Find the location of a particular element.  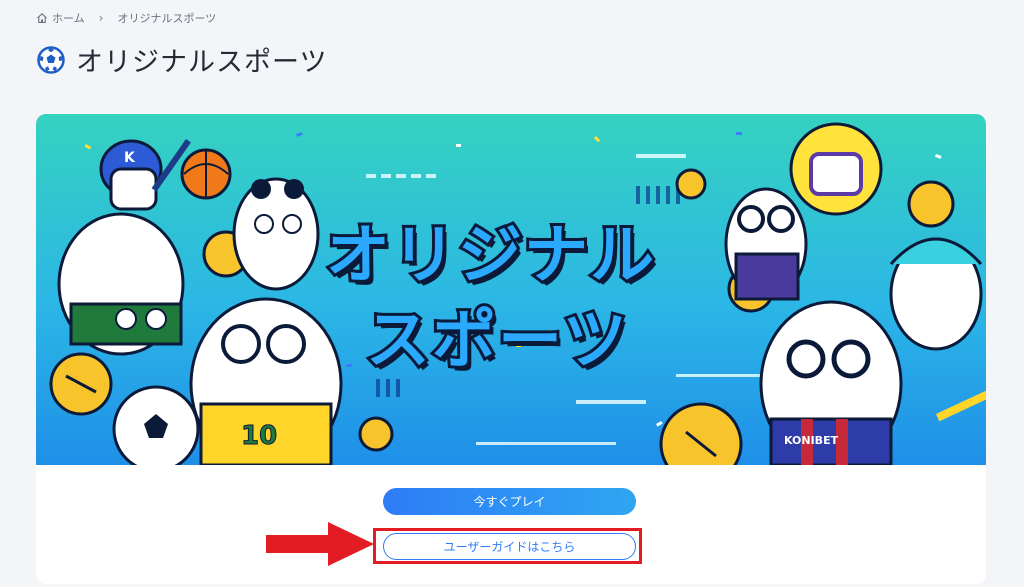

breadcrumb-home-label: ホーム is located at coordinates (68, 18).